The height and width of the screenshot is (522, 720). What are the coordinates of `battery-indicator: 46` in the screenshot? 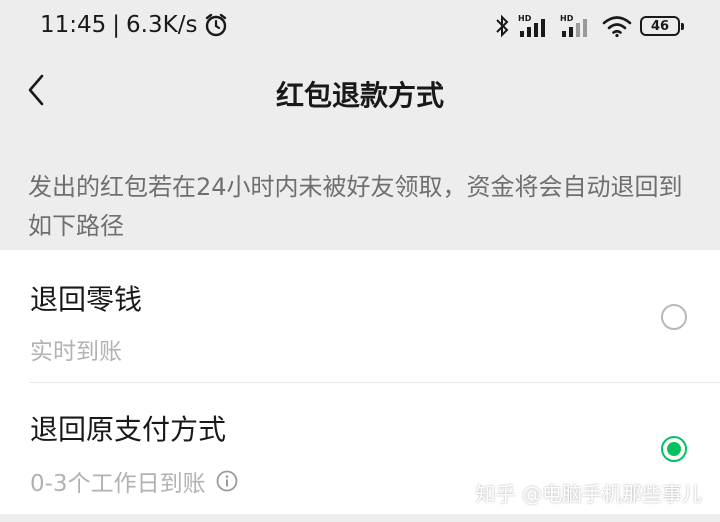 It's located at (662, 26).